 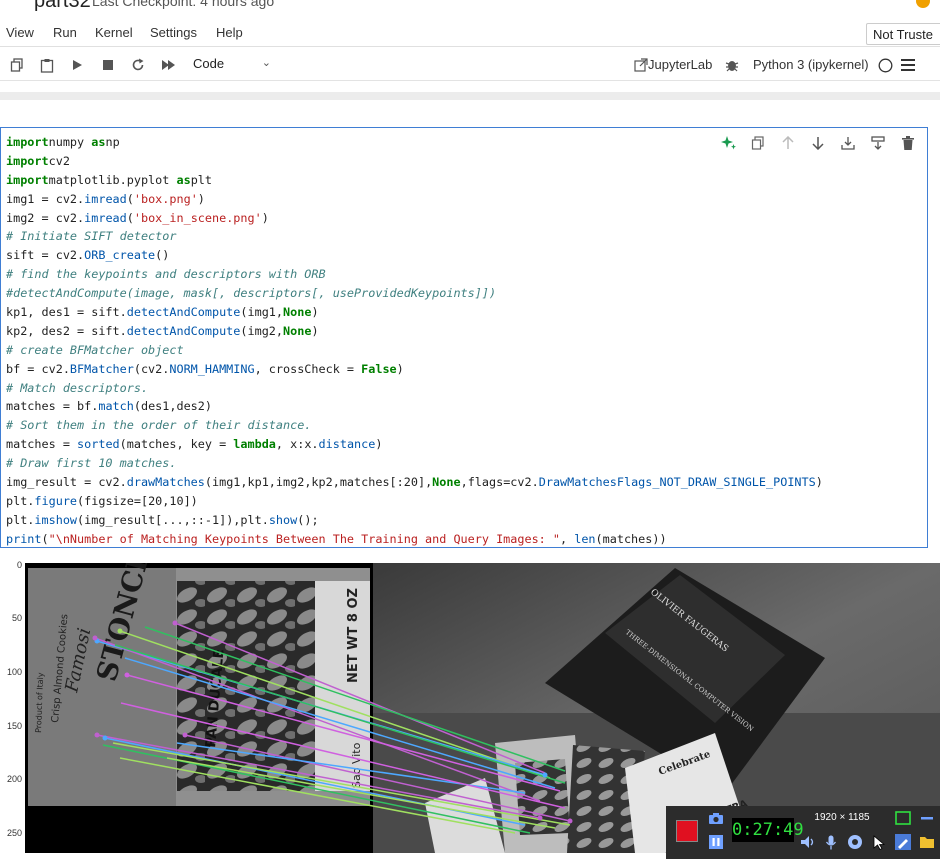 I want to click on cell-toolbar, so click(x=819, y=143).